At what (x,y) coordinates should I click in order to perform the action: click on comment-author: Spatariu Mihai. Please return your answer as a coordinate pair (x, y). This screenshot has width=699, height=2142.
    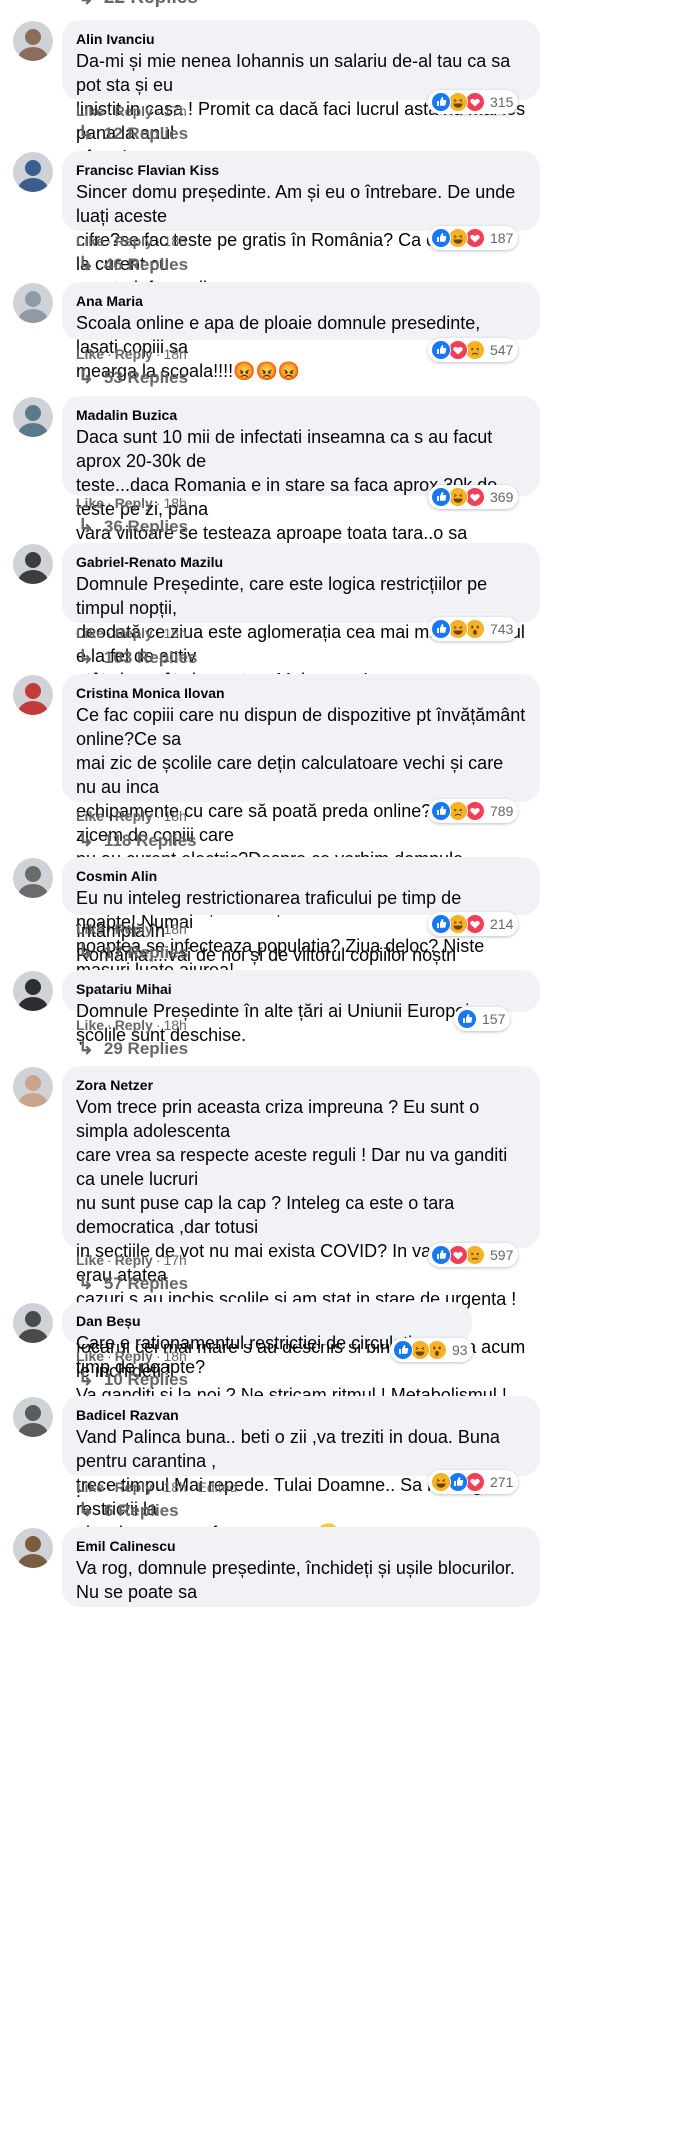
    Looking at the image, I should click on (301, 989).